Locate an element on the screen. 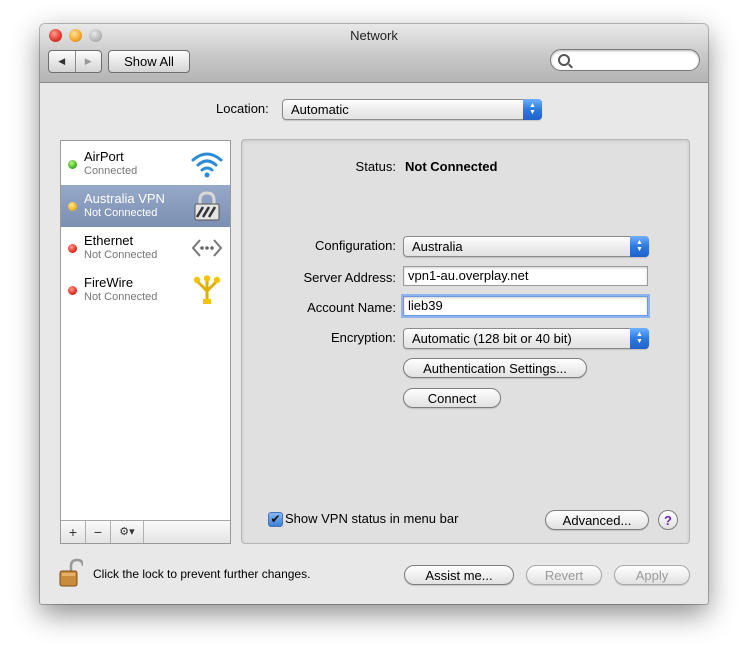  encryption-value: Automatic (128 bit or 40 bit) is located at coordinates (492, 338).